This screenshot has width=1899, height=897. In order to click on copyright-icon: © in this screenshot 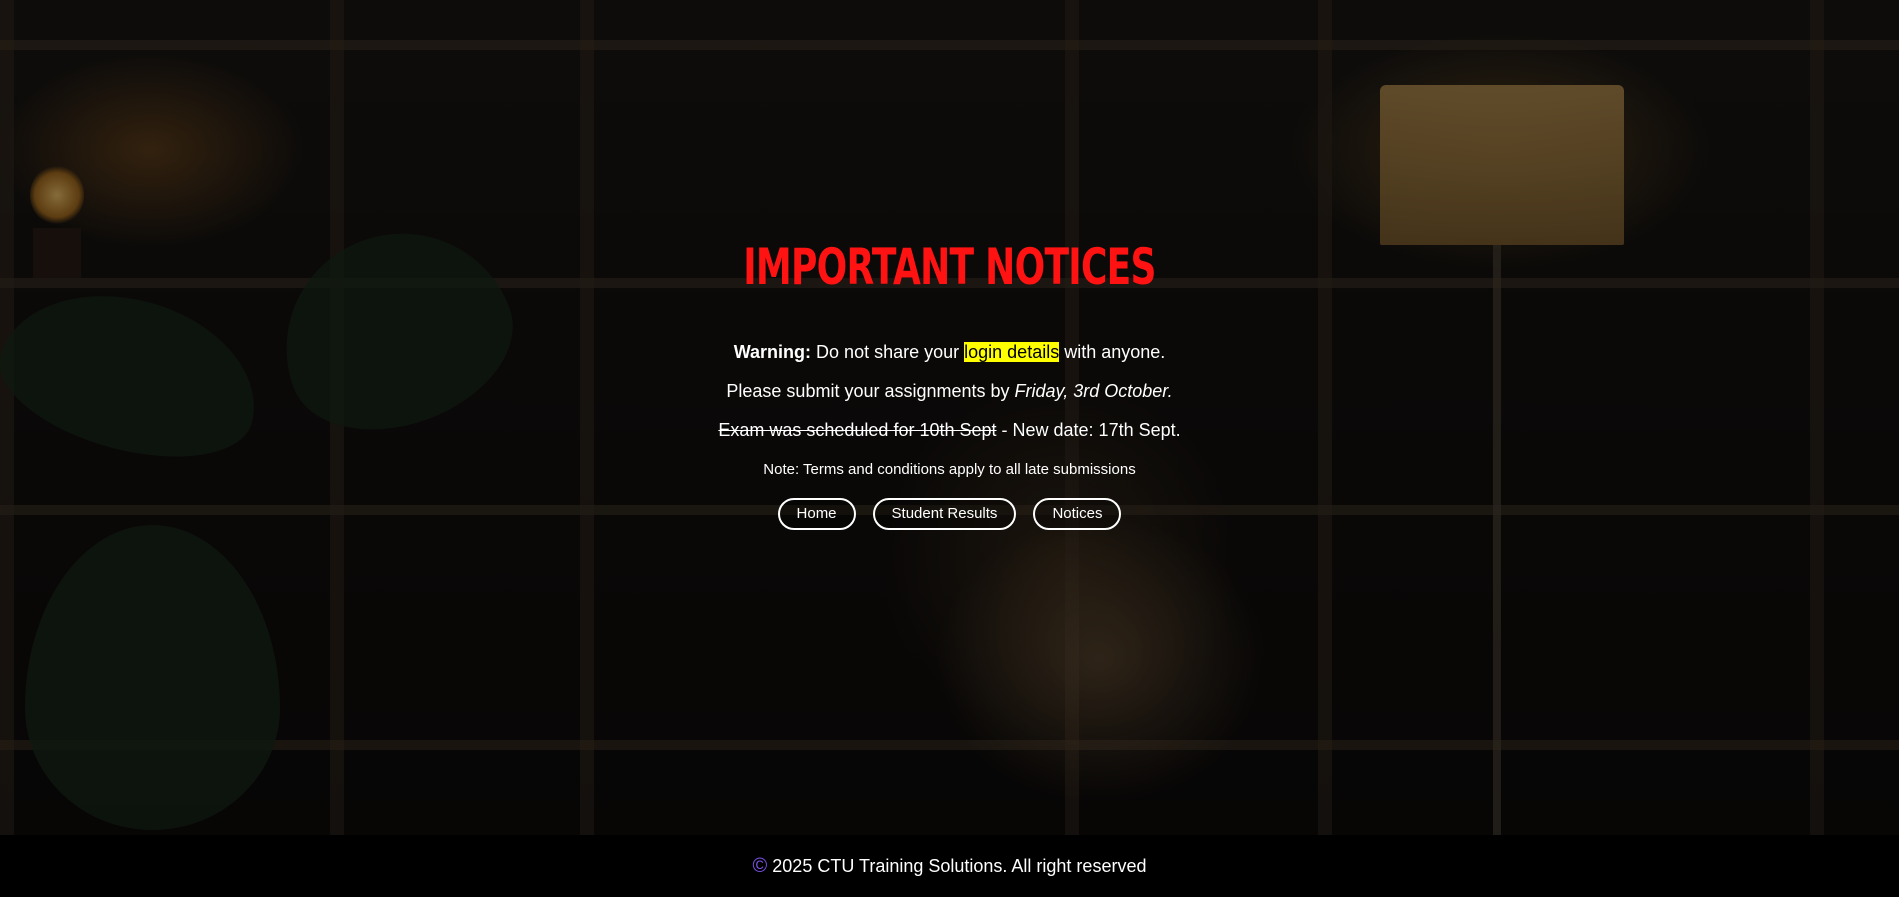, I will do `click(760, 866)`.